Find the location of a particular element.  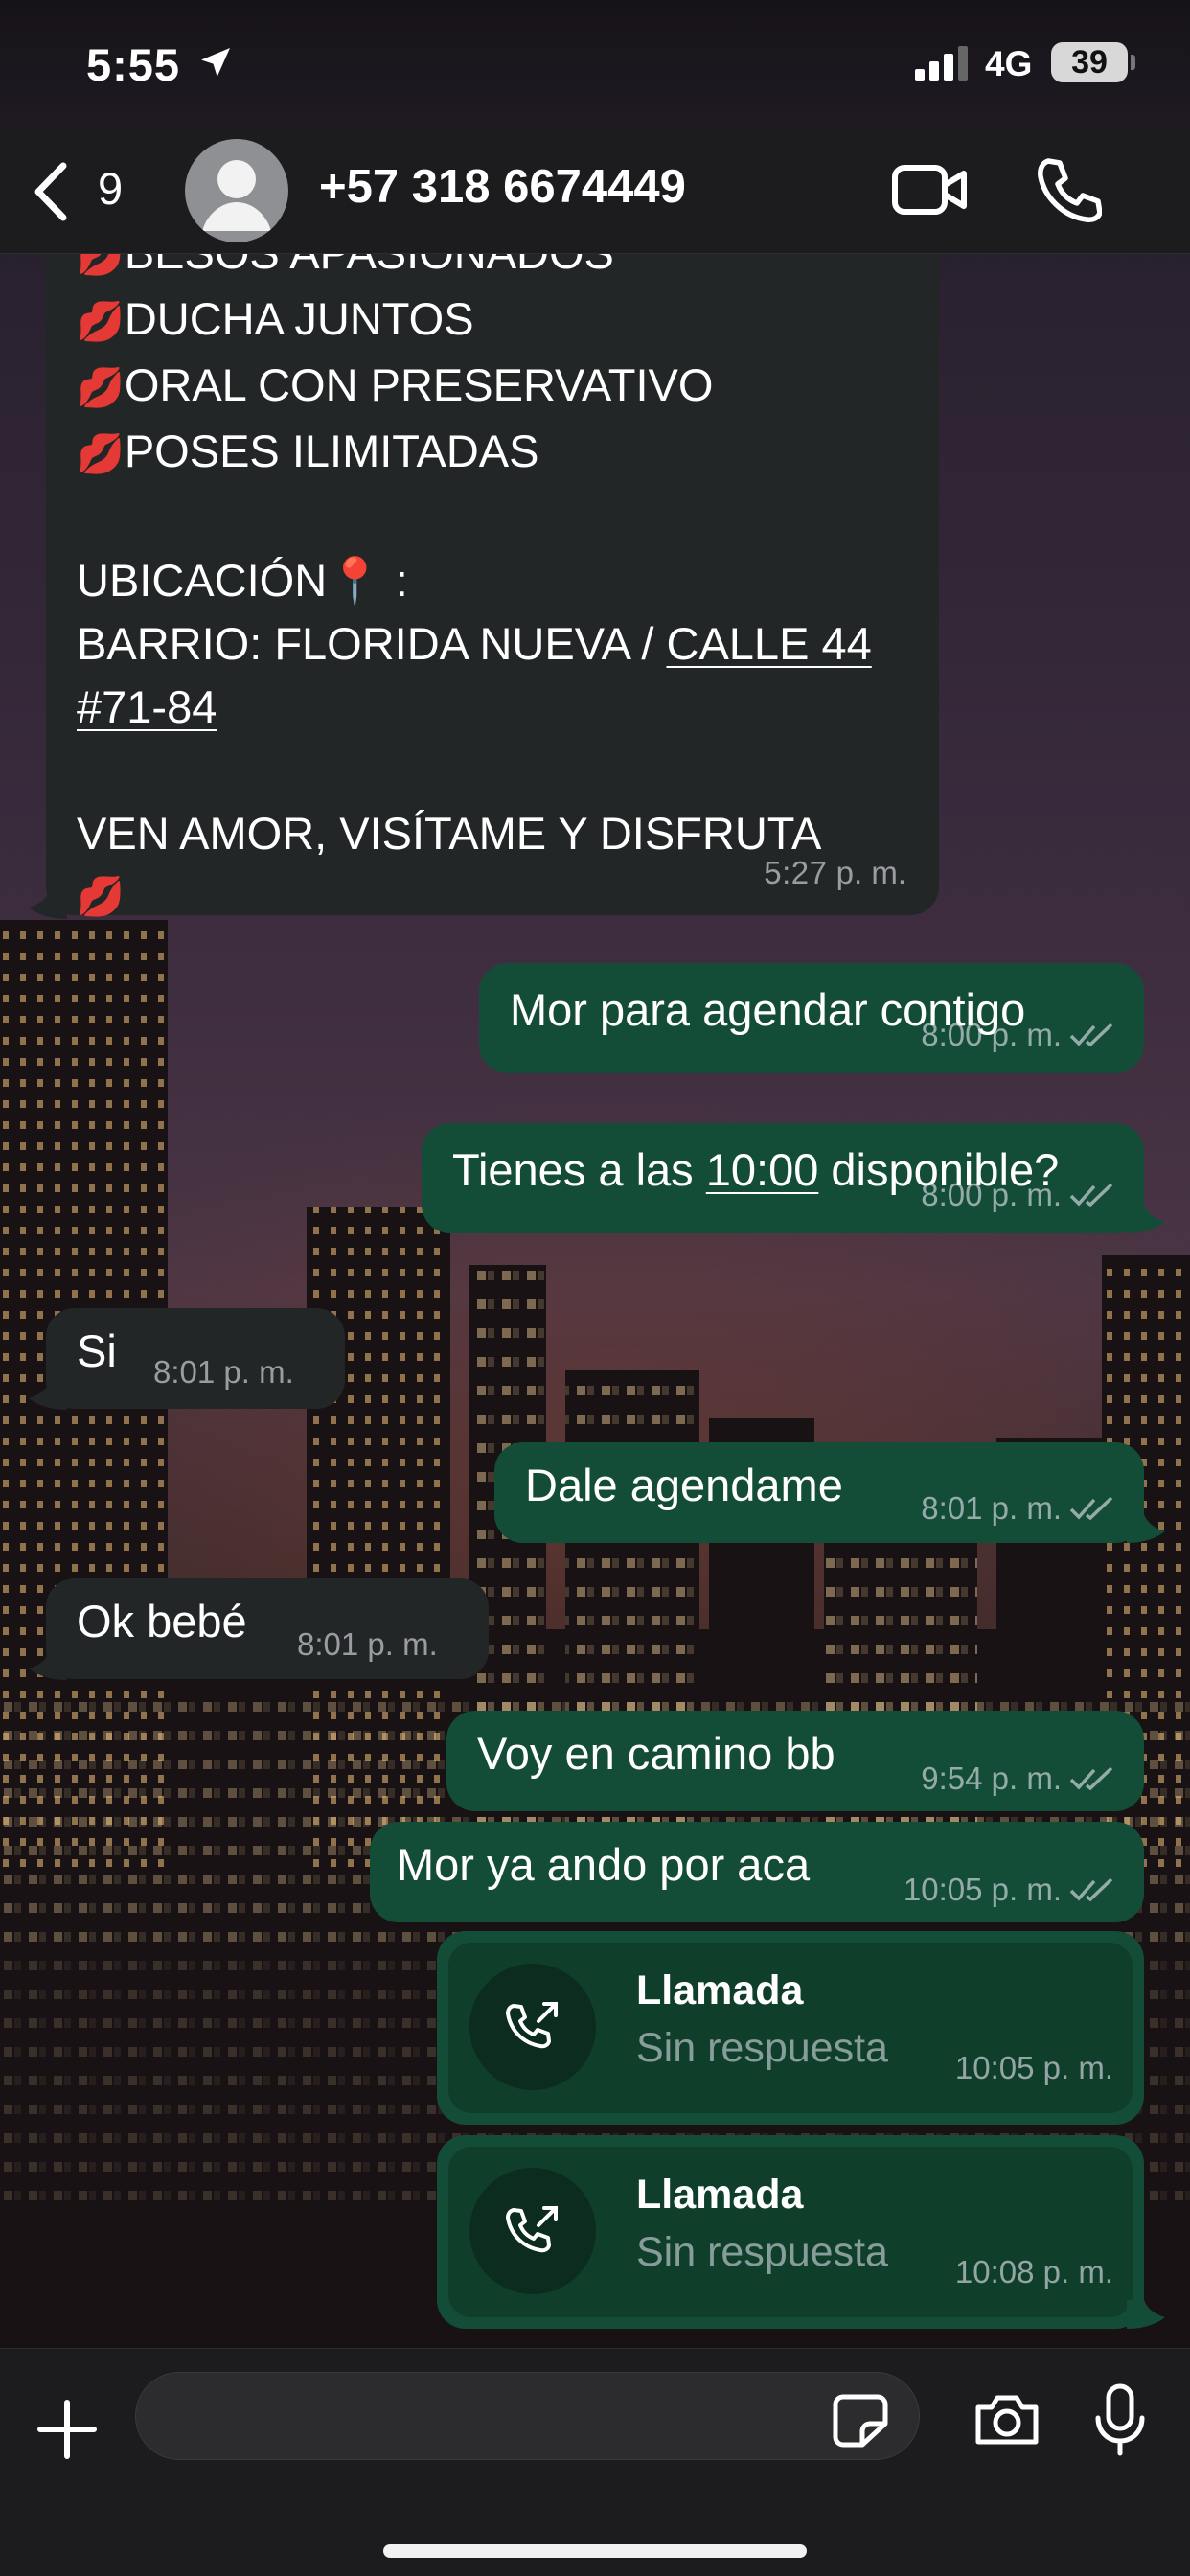

missed-call-bubble: Llamada Sin respuesta 10:08 p. m. is located at coordinates (791, 2232).